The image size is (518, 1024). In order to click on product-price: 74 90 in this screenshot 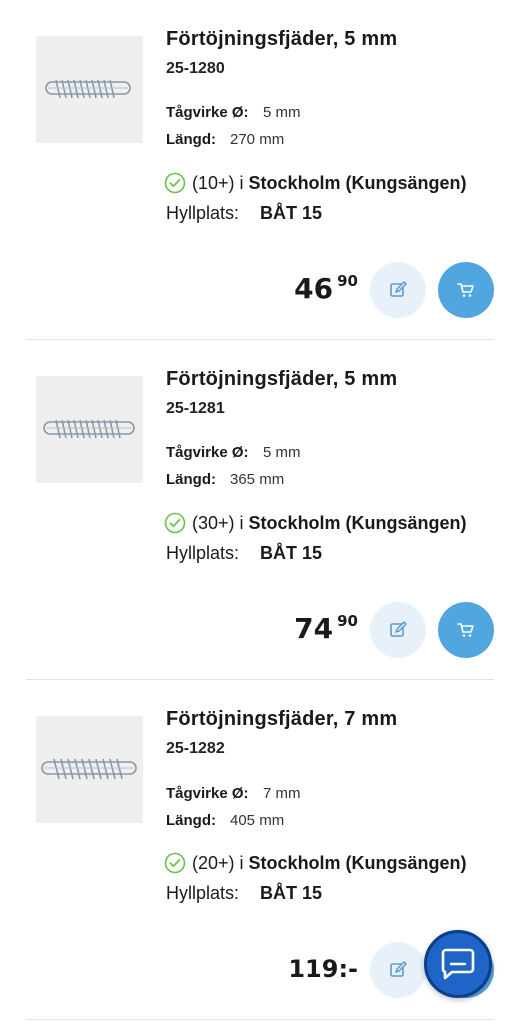, I will do `click(326, 628)`.